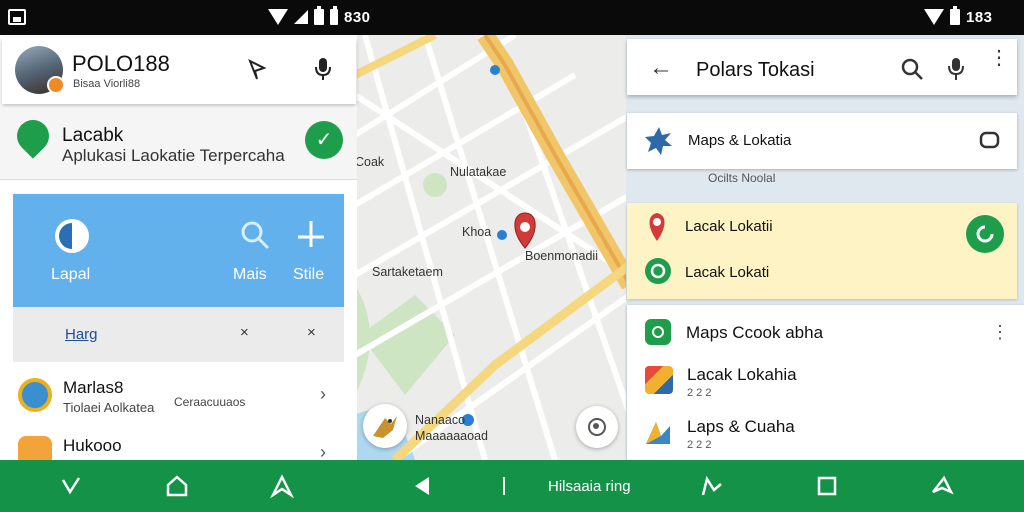 The height and width of the screenshot is (512, 1024). I want to click on app-title: Lacabk, so click(93, 135).